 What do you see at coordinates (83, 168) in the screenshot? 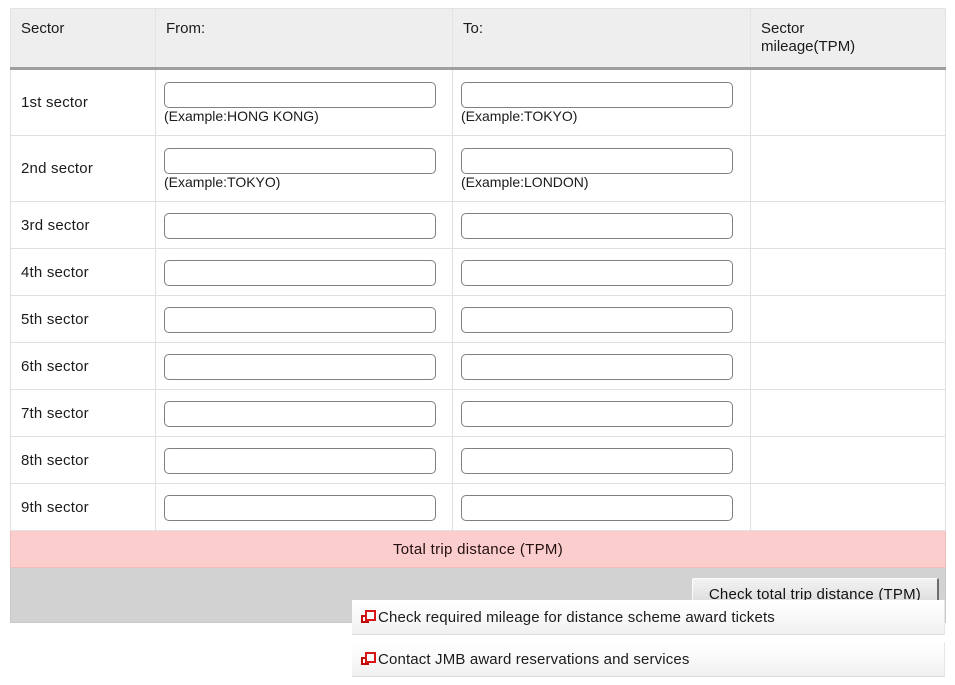
I see `sector-label-2: 2nd sector` at bounding box center [83, 168].